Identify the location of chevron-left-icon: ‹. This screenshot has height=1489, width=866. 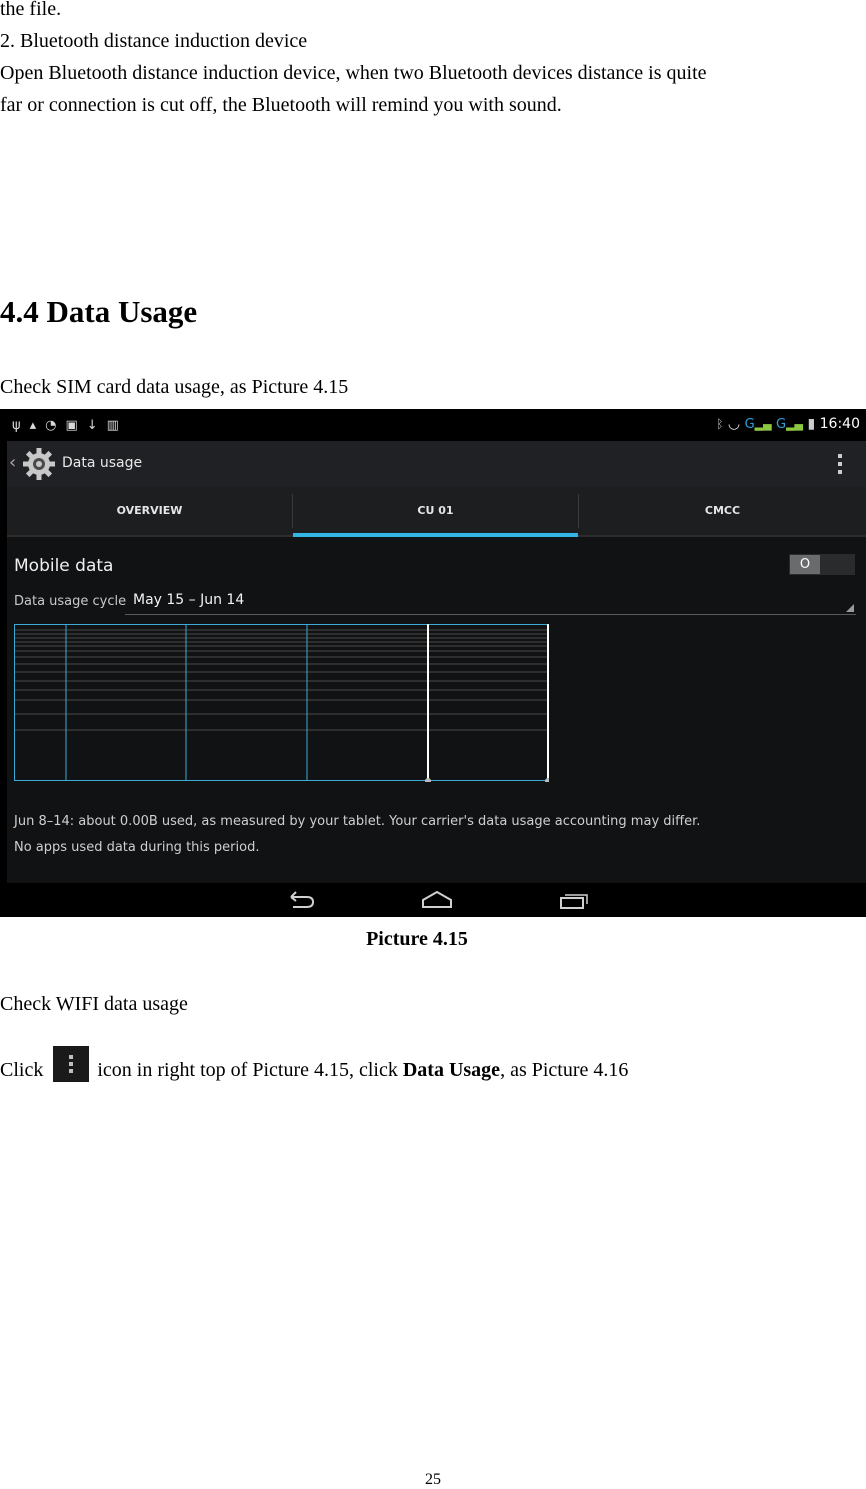
(12, 462).